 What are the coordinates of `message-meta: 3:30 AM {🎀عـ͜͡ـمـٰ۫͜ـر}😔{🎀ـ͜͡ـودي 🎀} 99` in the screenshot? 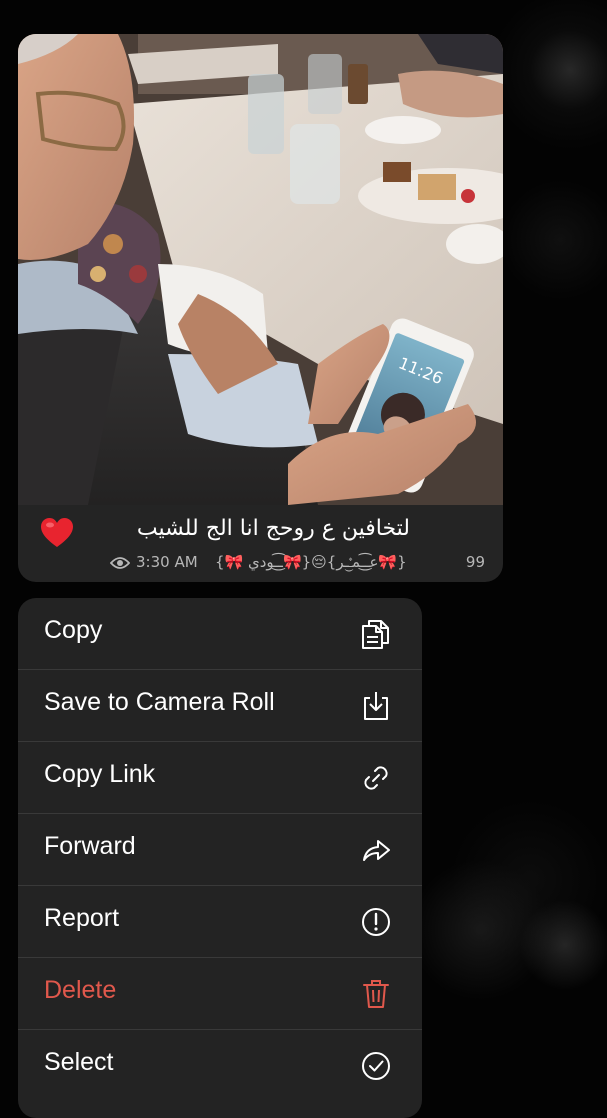 It's located at (297, 564).